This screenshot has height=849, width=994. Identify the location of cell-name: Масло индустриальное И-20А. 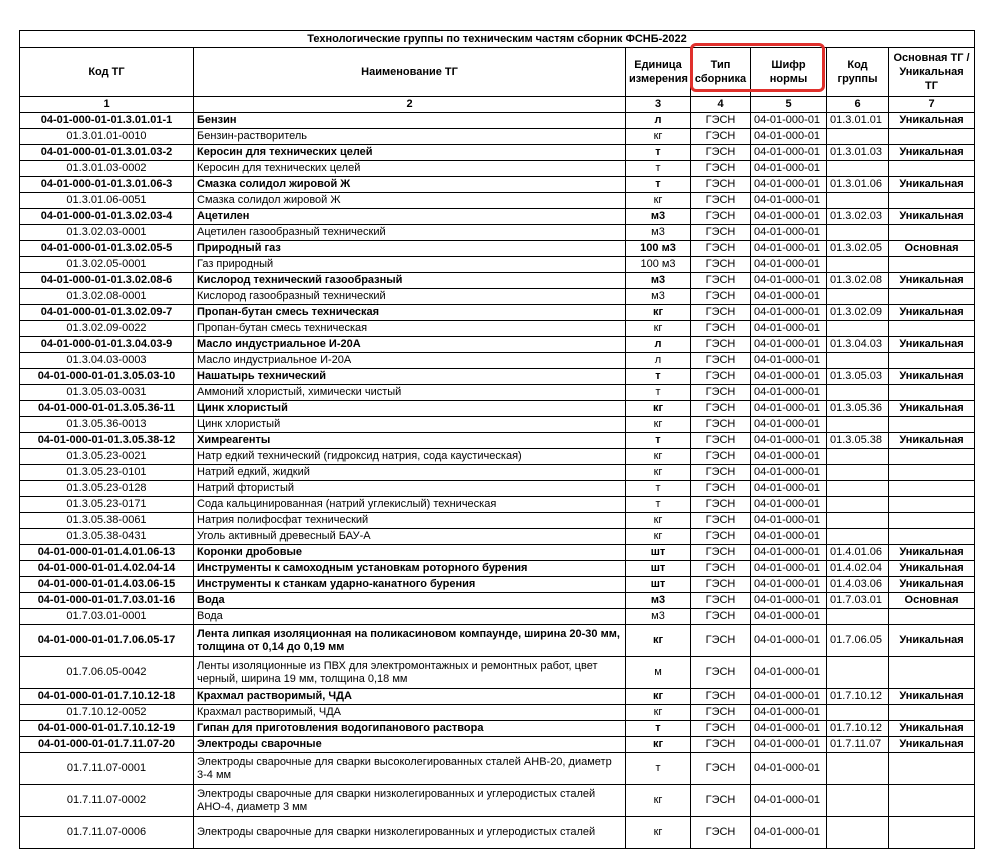
(409, 344).